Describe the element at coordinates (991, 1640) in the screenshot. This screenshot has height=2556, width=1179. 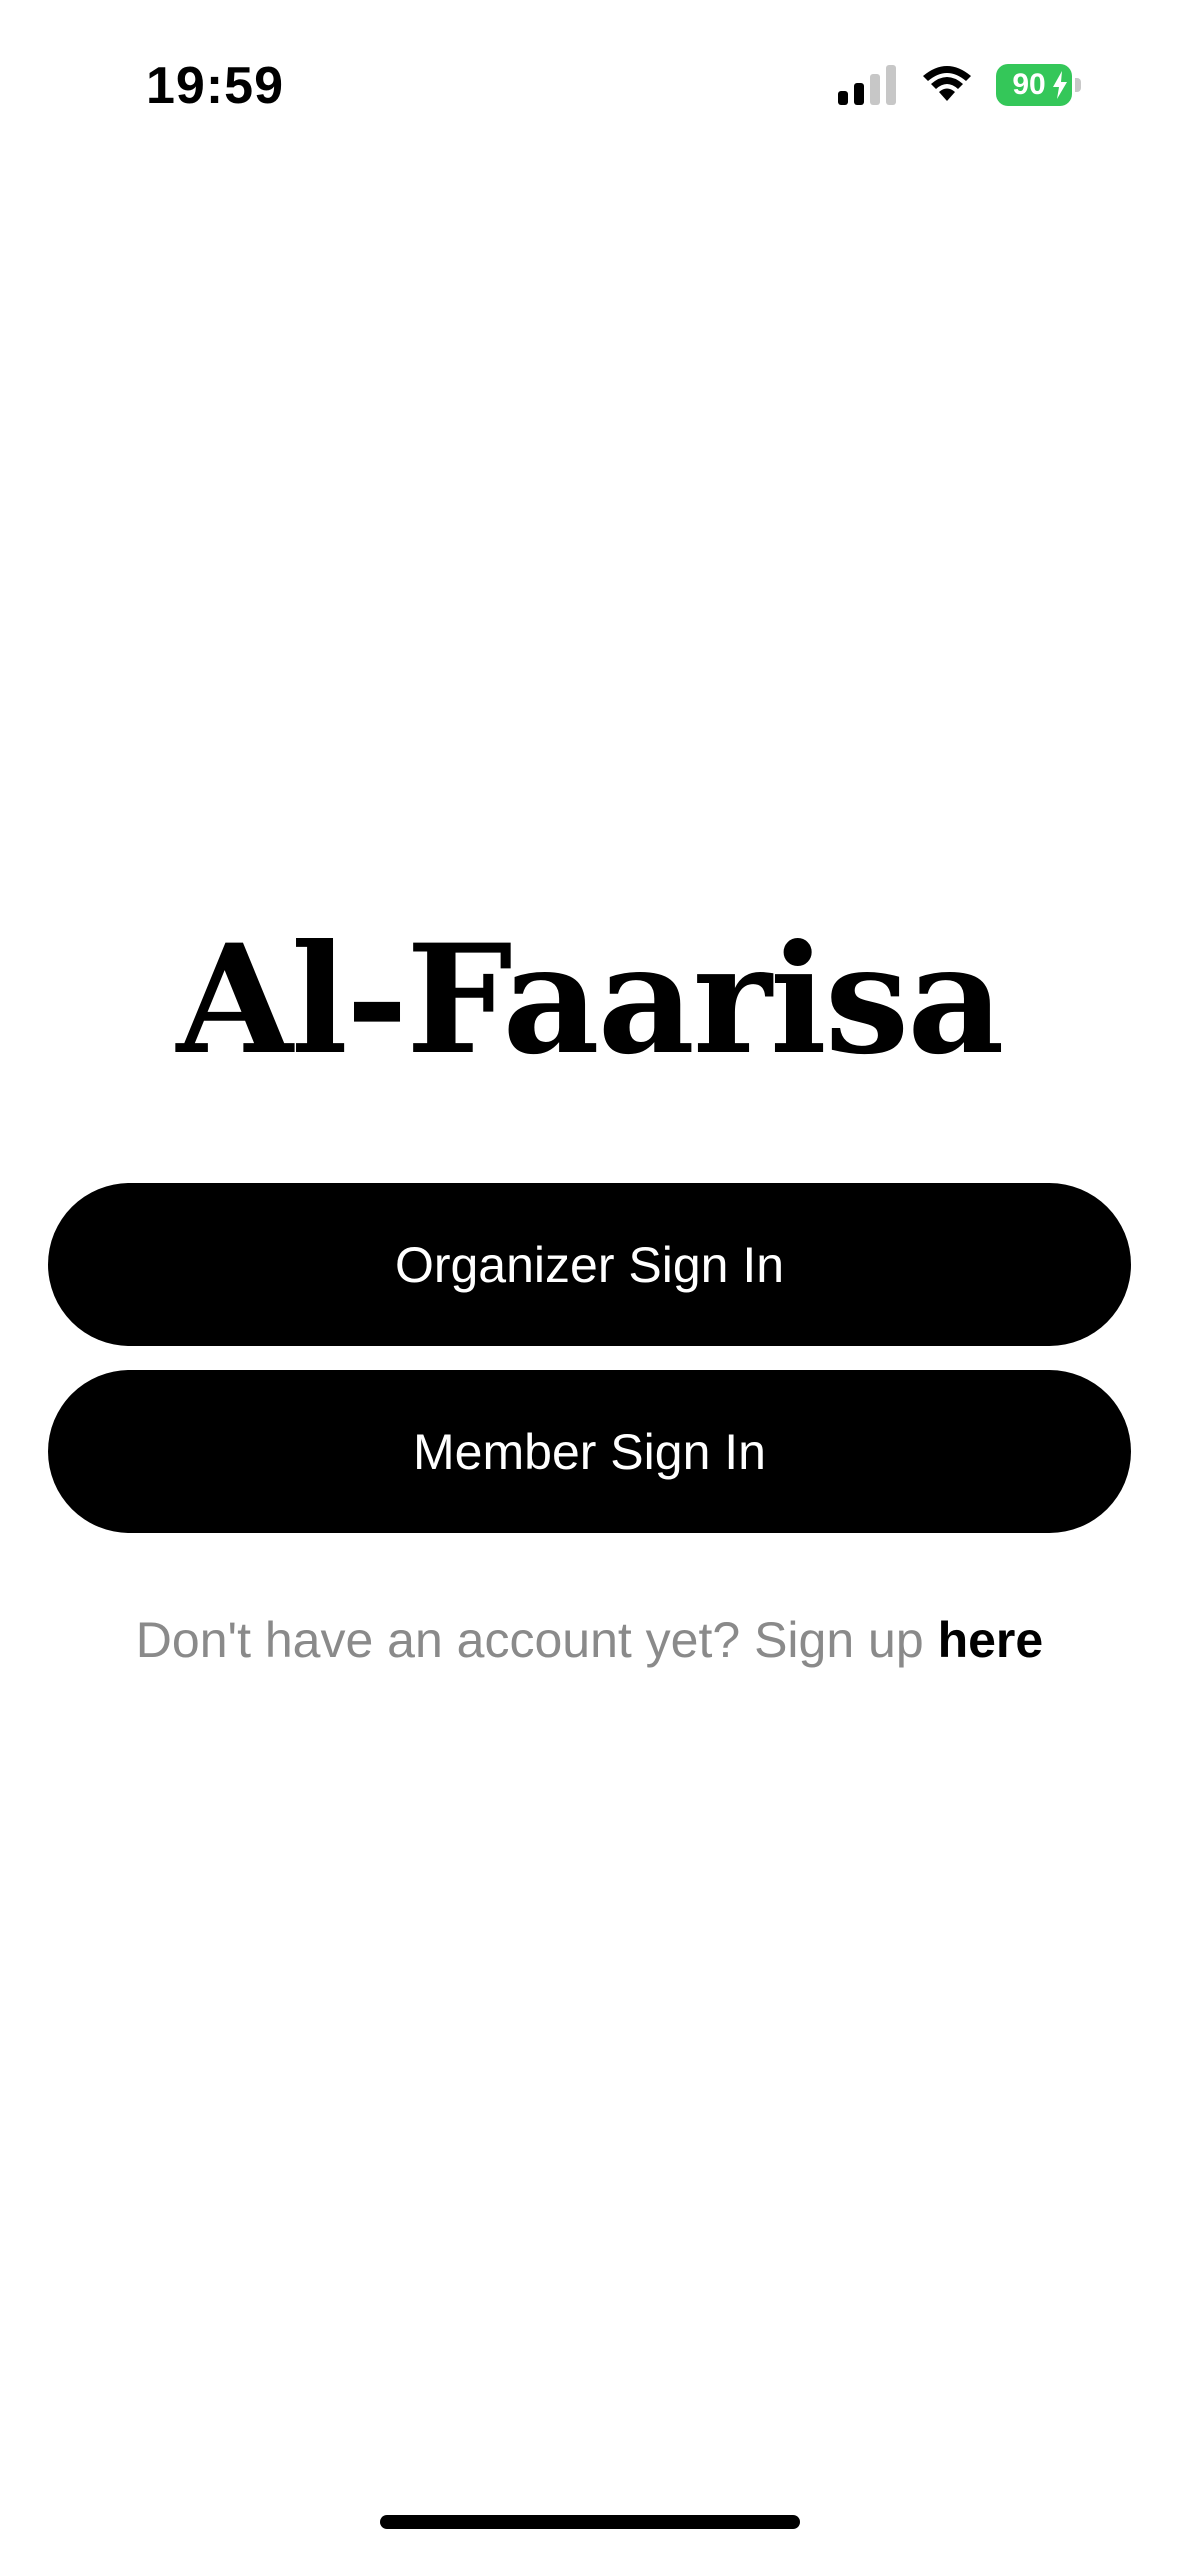
I see `signup-here-link: here` at that location.